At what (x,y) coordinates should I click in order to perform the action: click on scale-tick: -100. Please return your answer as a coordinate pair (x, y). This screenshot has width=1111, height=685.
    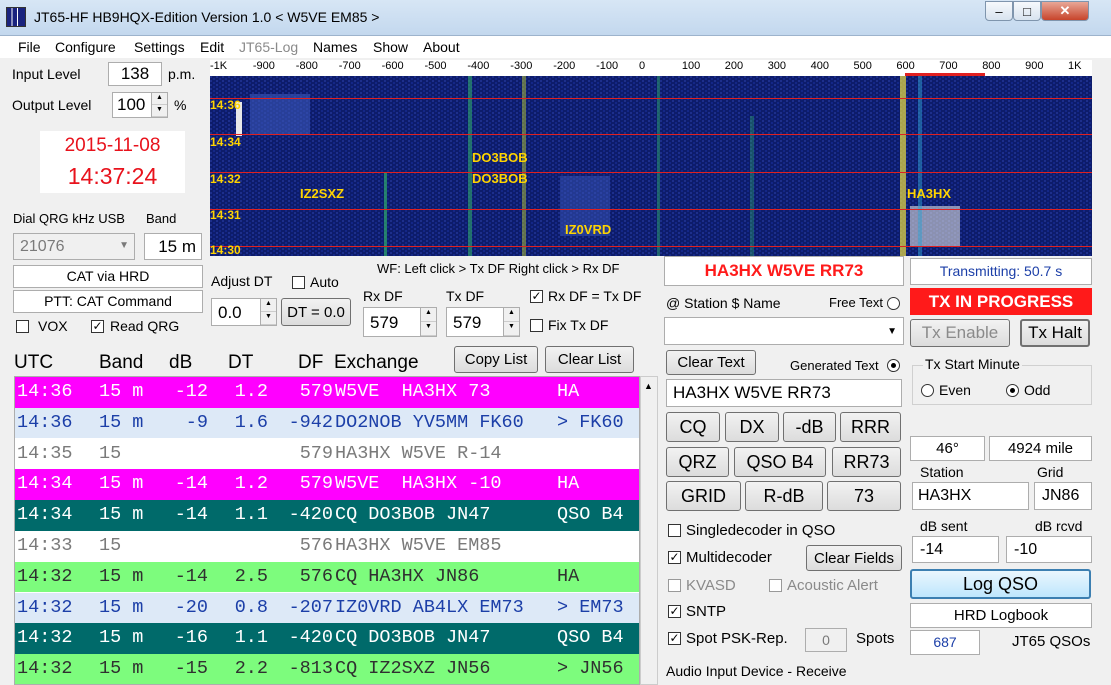
    Looking at the image, I should click on (607, 66).